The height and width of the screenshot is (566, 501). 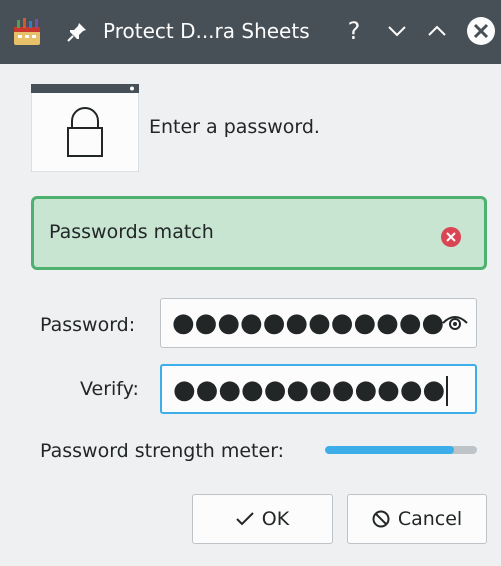 I want to click on close-button, so click(x=481, y=31).